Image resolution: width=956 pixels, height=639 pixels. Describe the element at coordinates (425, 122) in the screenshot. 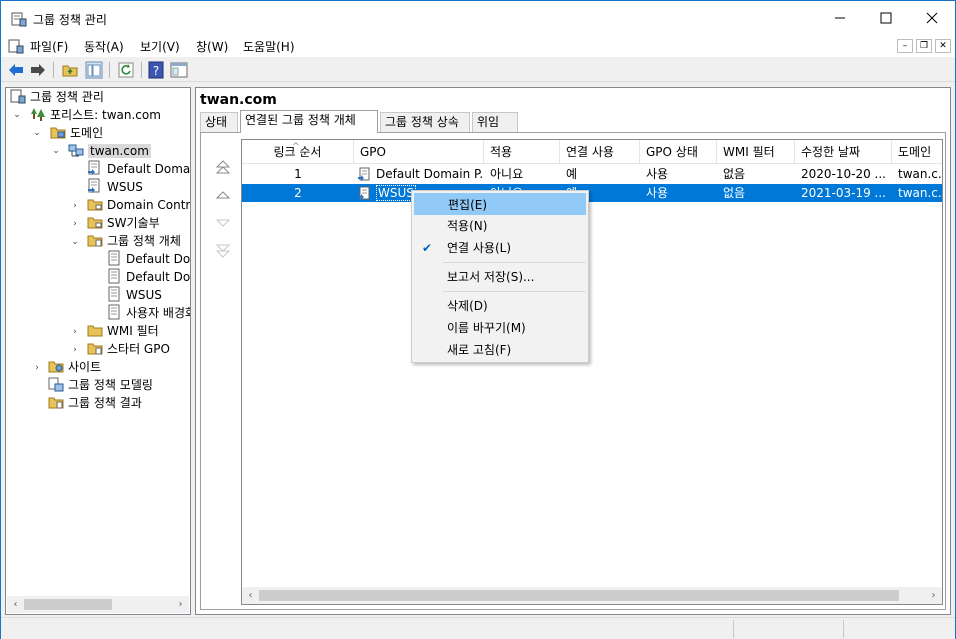

I see `tab-inheritance: 그룹 정책 상속` at that location.